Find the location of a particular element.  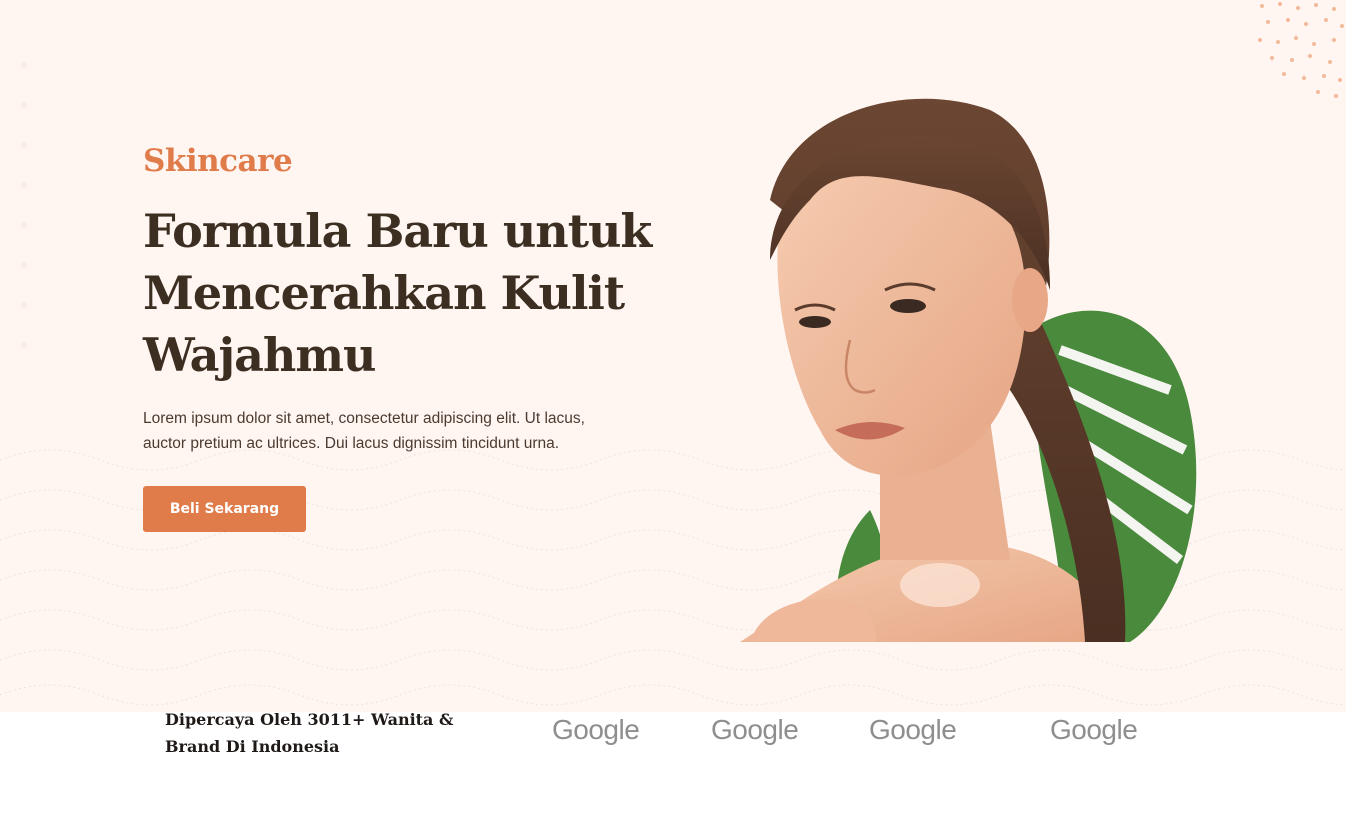

headline-line: Formula Baru untuk is located at coordinates (397, 231).